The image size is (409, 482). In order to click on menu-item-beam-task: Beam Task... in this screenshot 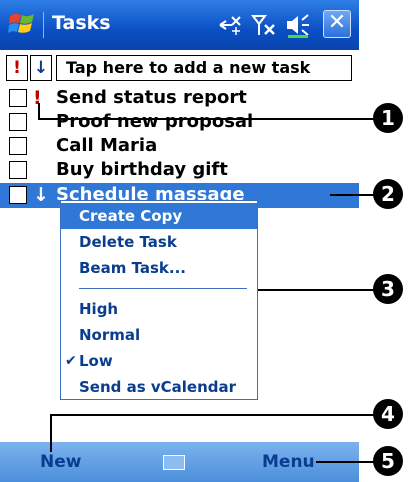, I will do `click(159, 268)`.